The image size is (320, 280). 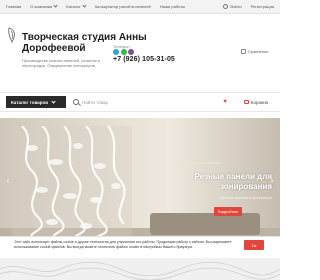 What do you see at coordinates (140, 270) in the screenshot?
I see `ornament-pattern` at bounding box center [140, 270].